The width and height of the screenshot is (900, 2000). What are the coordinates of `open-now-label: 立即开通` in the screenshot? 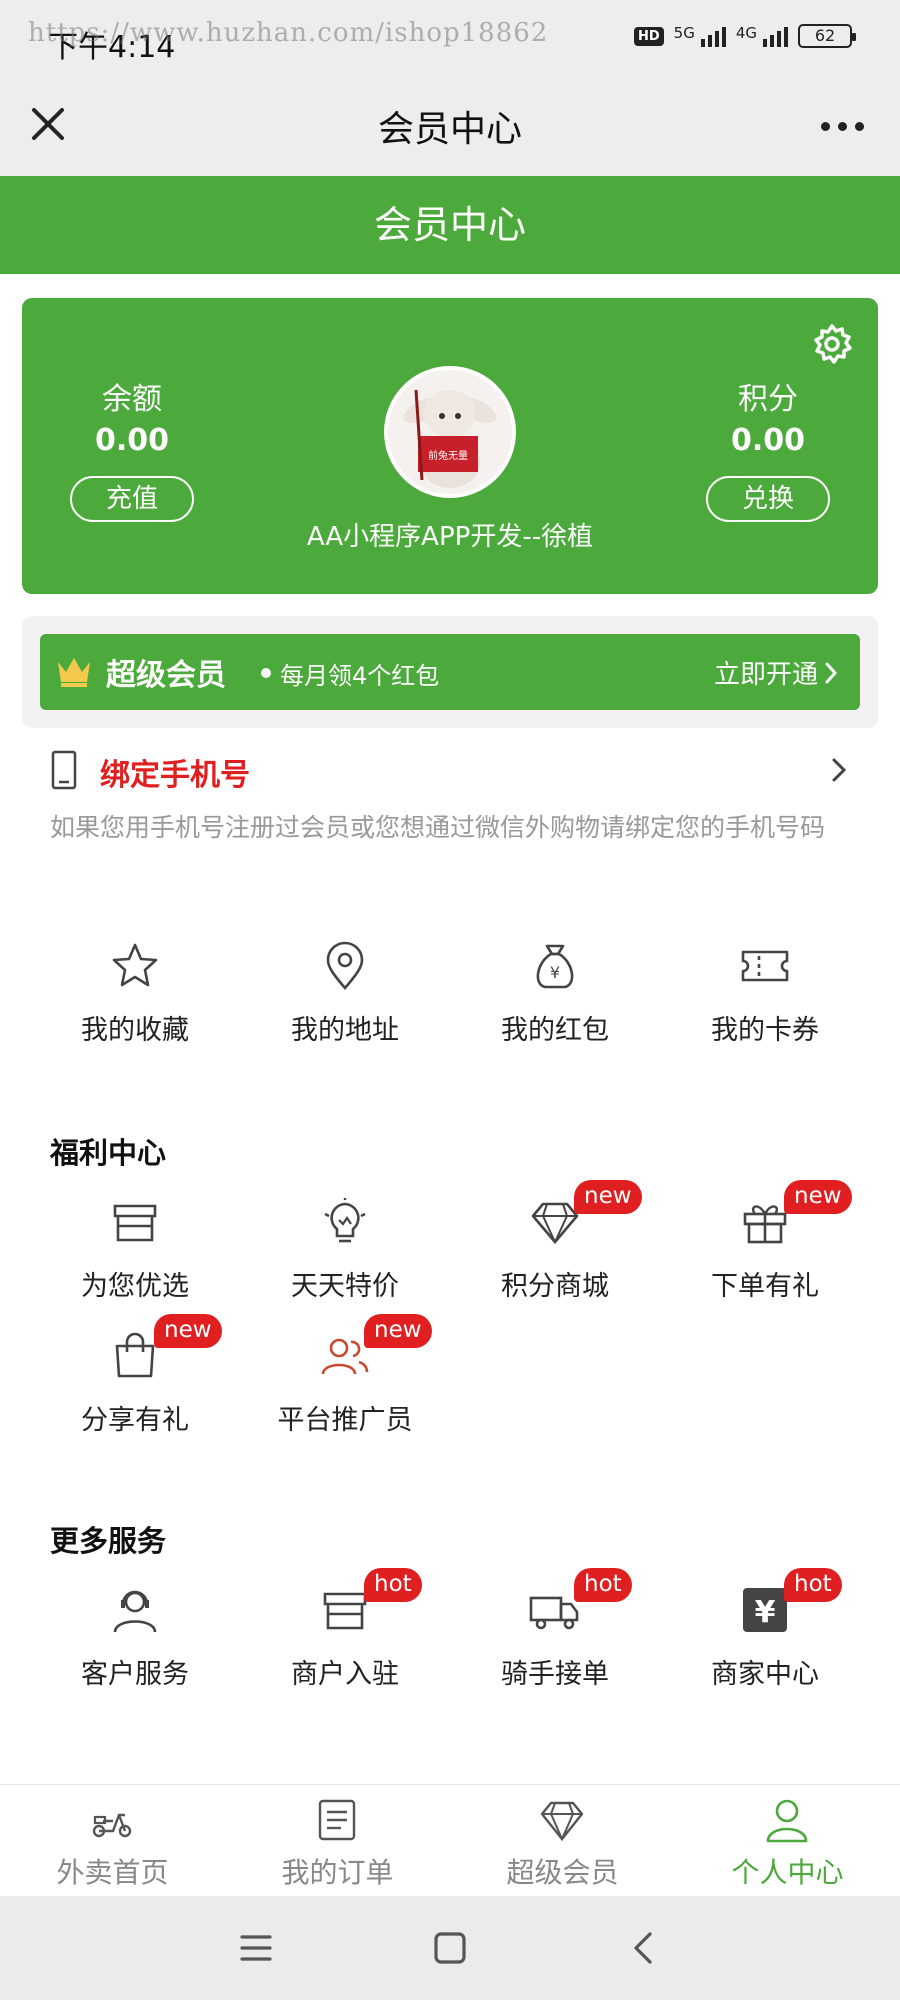 It's located at (765, 675).